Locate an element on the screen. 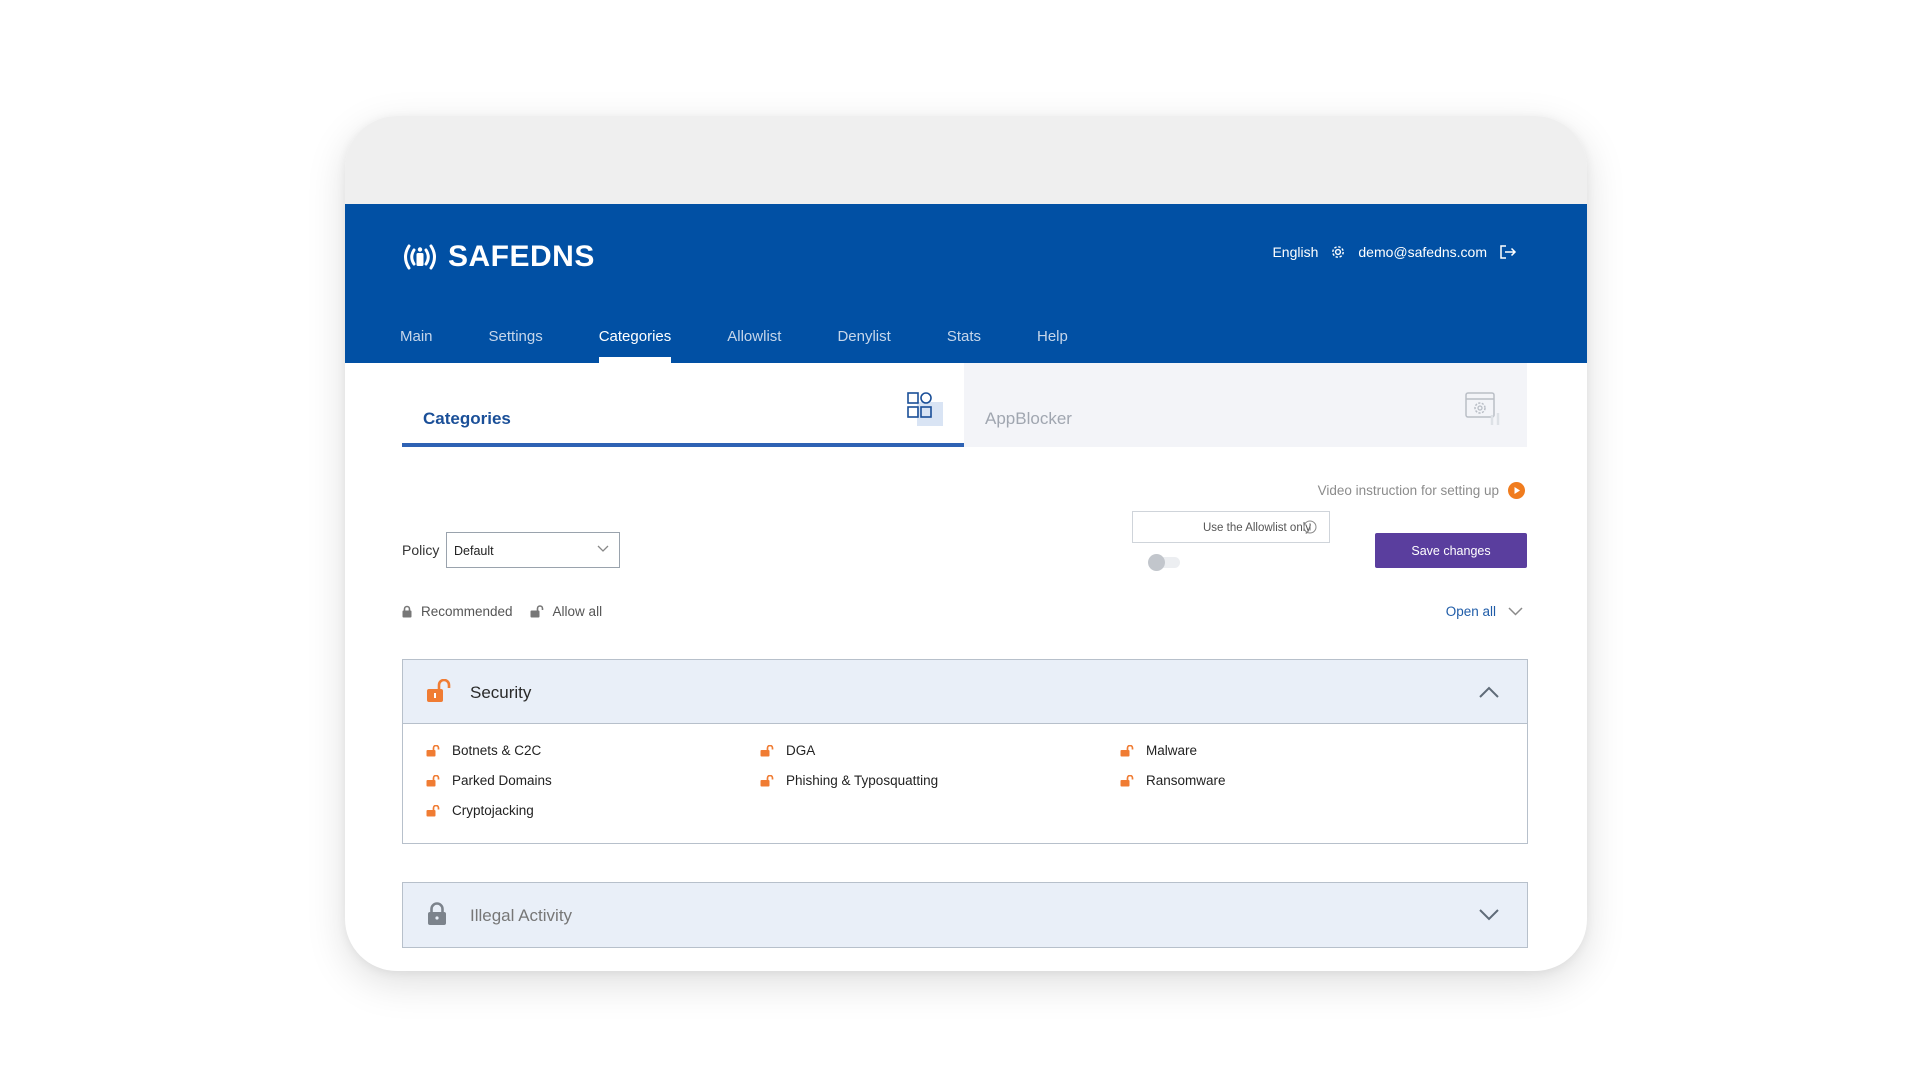 Image resolution: width=1920 pixels, height=1080 pixels. illegal-activity-title: Illegal Activity is located at coordinates (521, 915).